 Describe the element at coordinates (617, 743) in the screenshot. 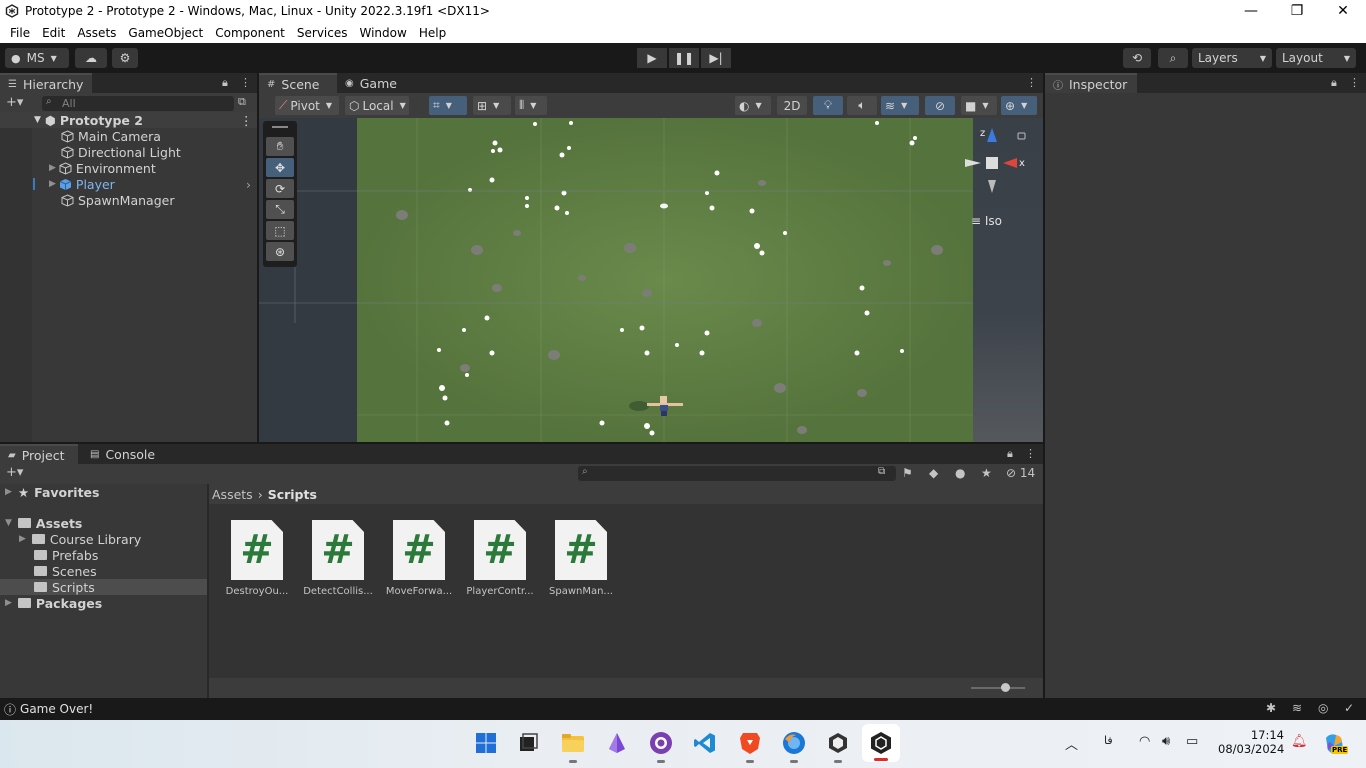

I see `app-crystal-button` at that location.